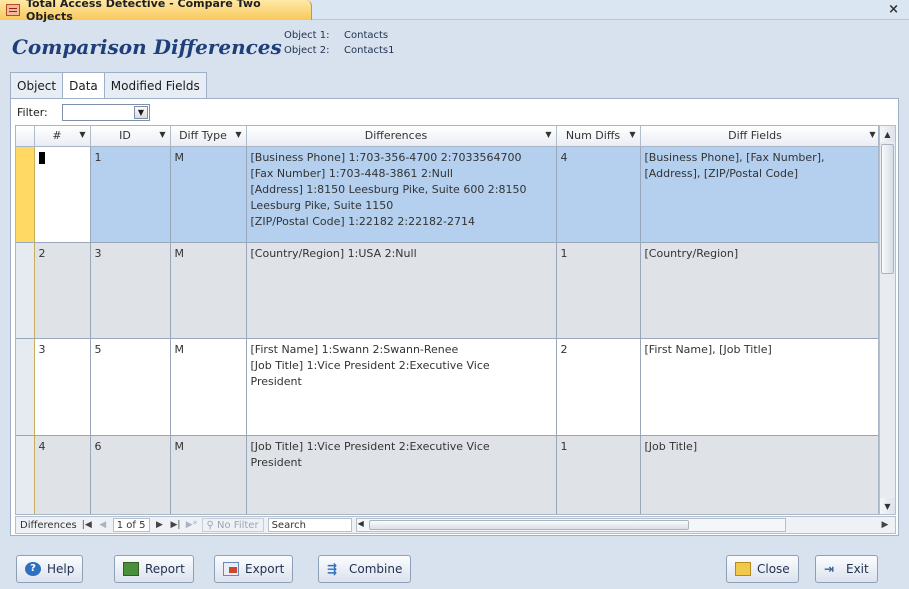  Describe the element at coordinates (846, 569) in the screenshot. I see `exit-button: ⇥ Exit` at that location.